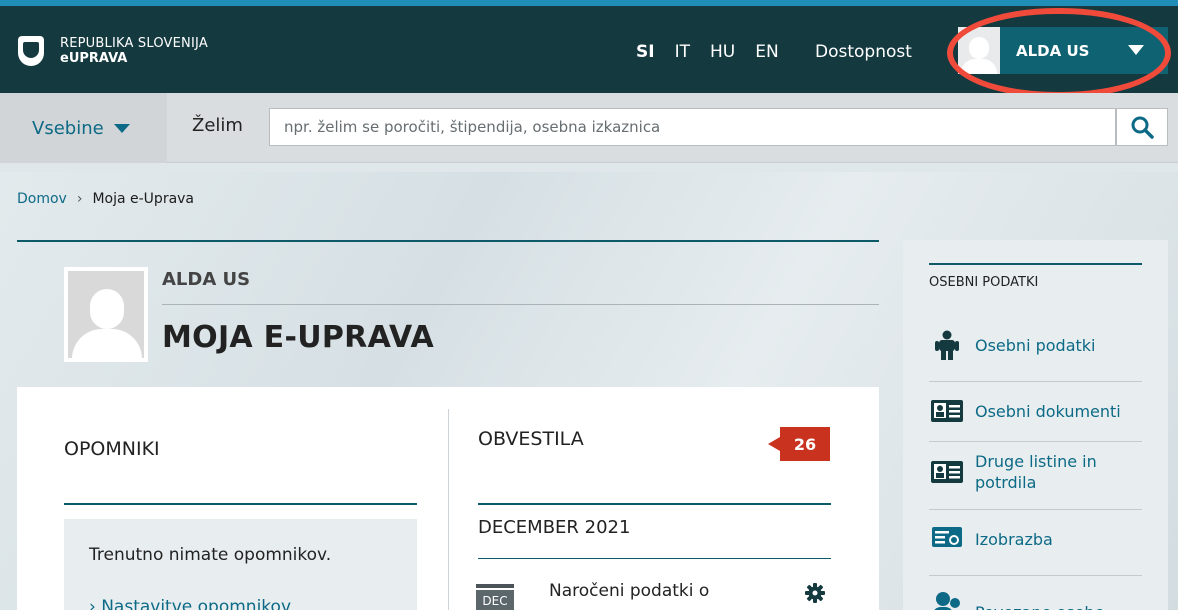 The height and width of the screenshot is (610, 1178). What do you see at coordinates (68, 128) in the screenshot?
I see `contents-menu-label: Vsebine` at bounding box center [68, 128].